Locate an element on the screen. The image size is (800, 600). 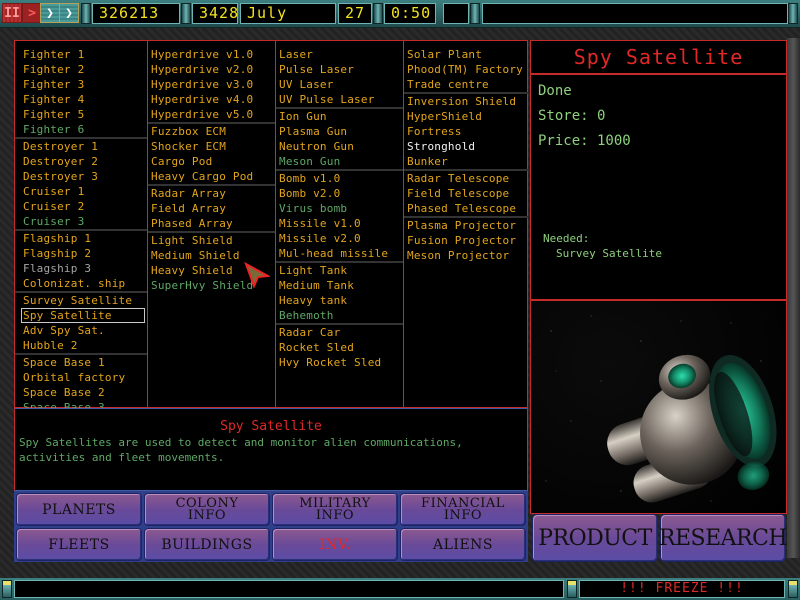
list-item: Heavy Cargo Pod is located at coordinates (211, 176).